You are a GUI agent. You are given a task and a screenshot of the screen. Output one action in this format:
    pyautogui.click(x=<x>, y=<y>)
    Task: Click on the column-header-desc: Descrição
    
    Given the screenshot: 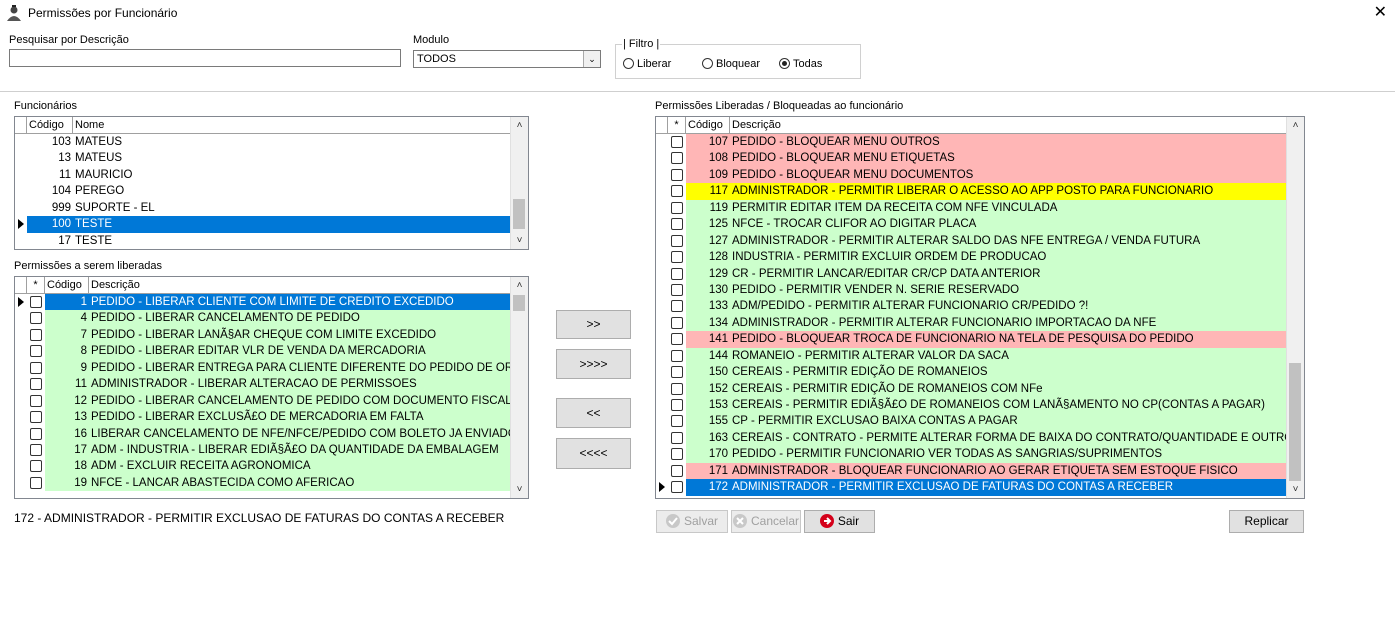 What is the action you would take?
    pyautogui.click(x=1008, y=125)
    